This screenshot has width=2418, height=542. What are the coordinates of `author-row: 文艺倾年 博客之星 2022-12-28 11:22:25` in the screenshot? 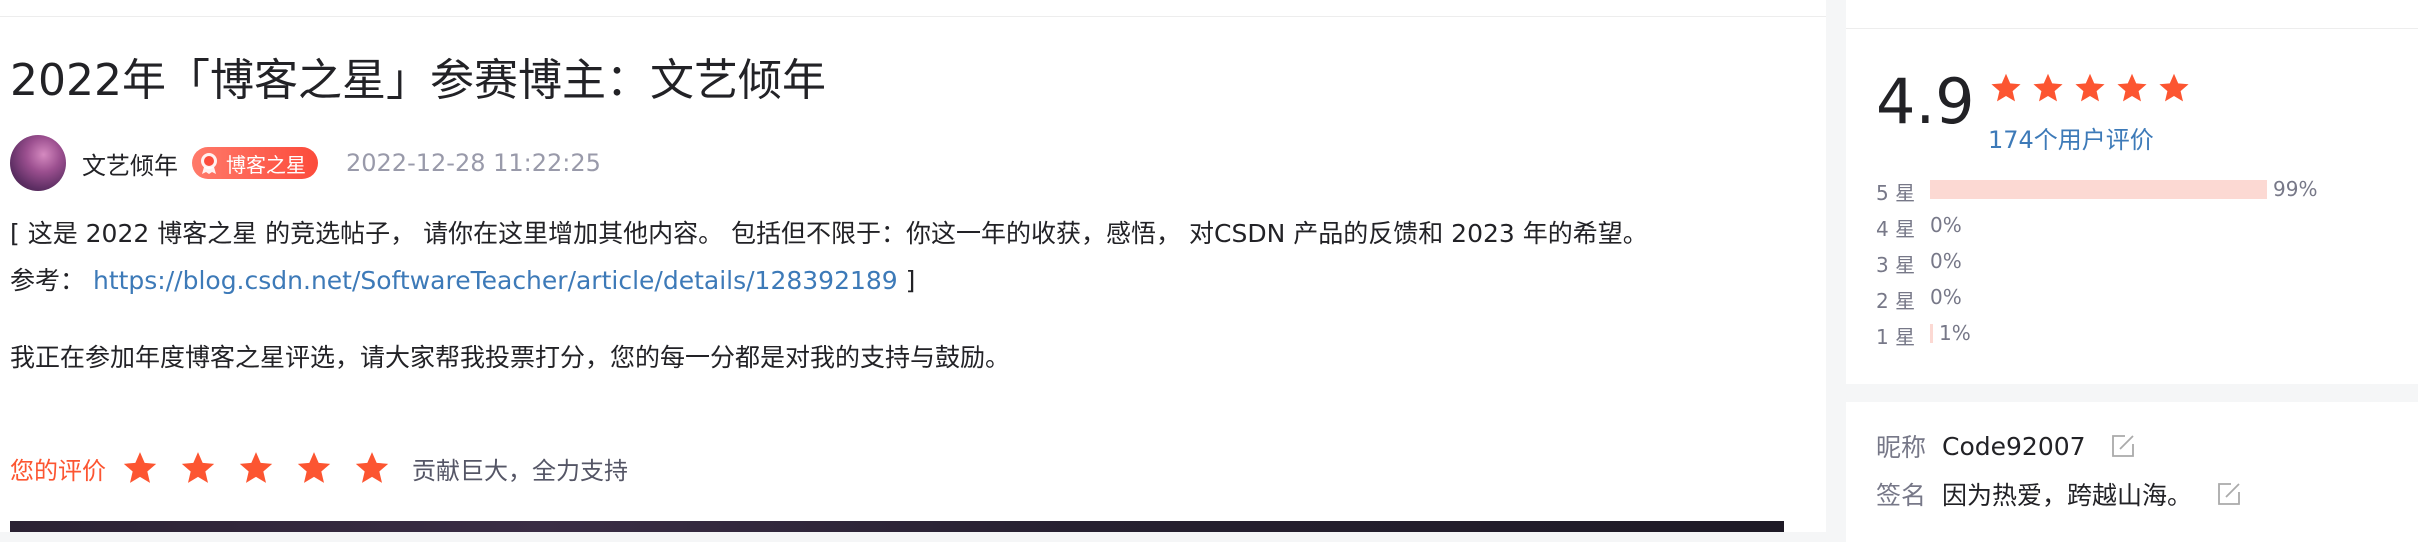 It's located at (305, 163).